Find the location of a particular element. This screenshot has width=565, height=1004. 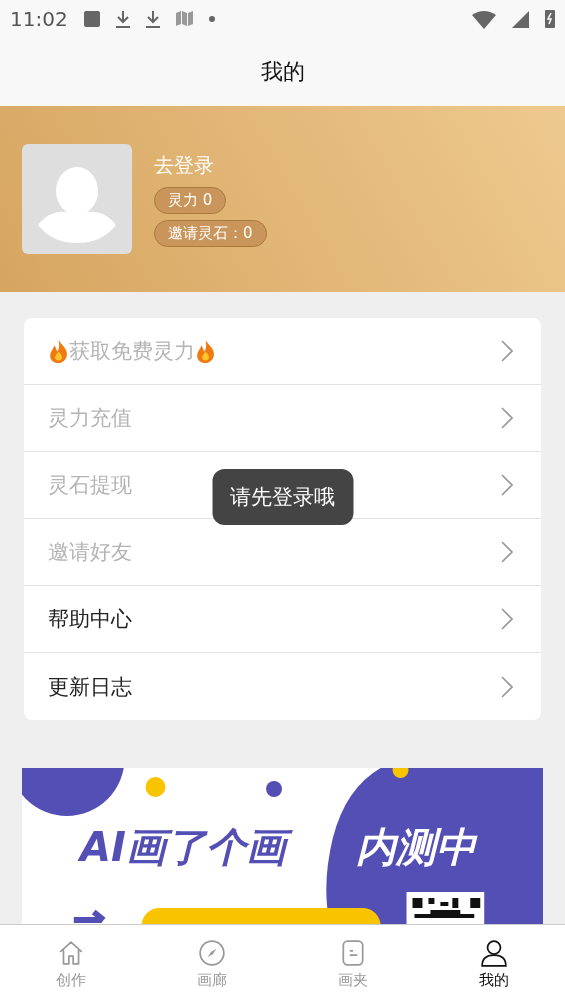

balance-badge: 邀请灵石：0 is located at coordinates (210, 233).